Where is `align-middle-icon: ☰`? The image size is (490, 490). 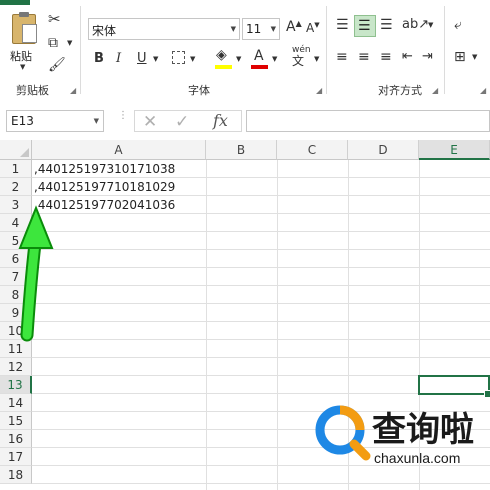 align-middle-icon: ☰ is located at coordinates (364, 26).